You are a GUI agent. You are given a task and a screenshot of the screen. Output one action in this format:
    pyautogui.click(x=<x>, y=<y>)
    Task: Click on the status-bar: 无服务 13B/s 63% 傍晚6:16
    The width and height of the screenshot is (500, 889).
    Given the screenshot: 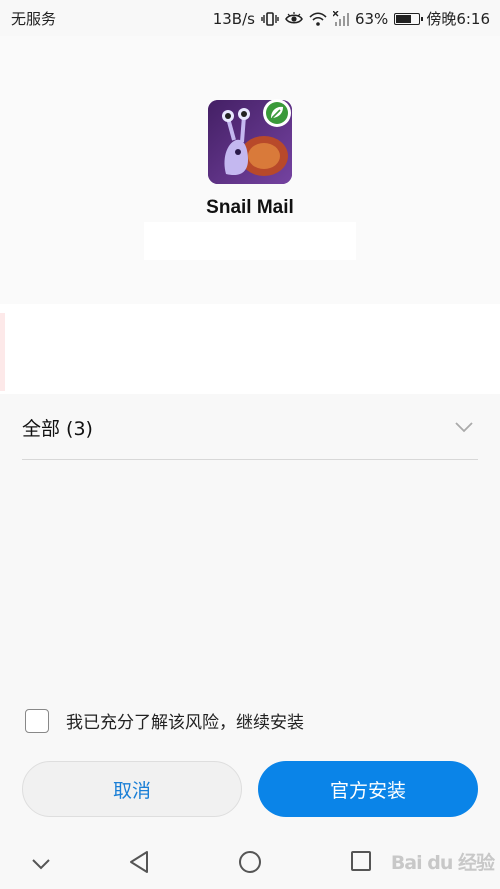 What is the action you would take?
    pyautogui.click(x=250, y=18)
    